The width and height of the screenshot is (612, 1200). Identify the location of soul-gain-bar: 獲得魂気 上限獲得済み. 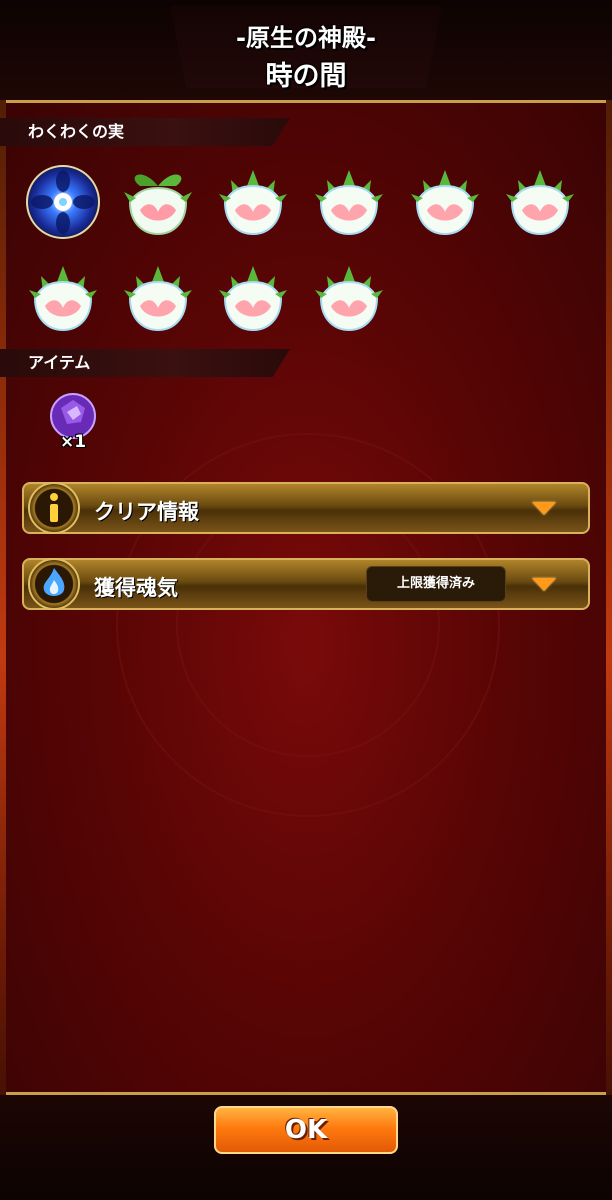
(306, 584).